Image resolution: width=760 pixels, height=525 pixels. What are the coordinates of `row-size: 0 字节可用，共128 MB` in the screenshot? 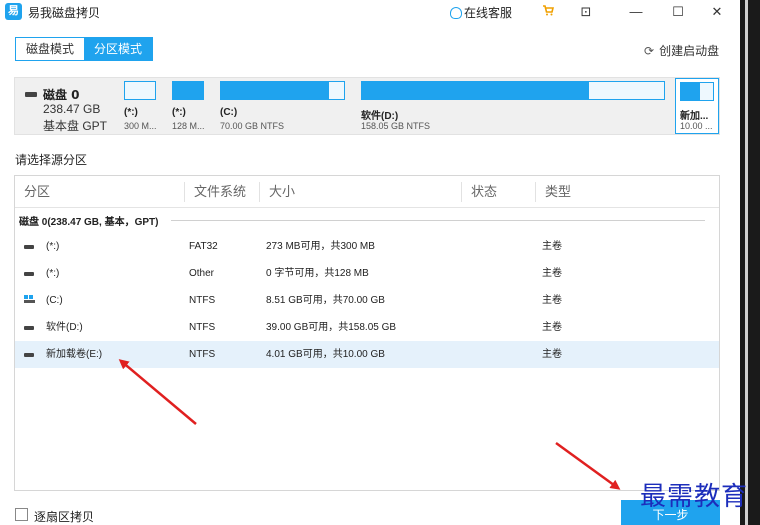 It's located at (317, 273).